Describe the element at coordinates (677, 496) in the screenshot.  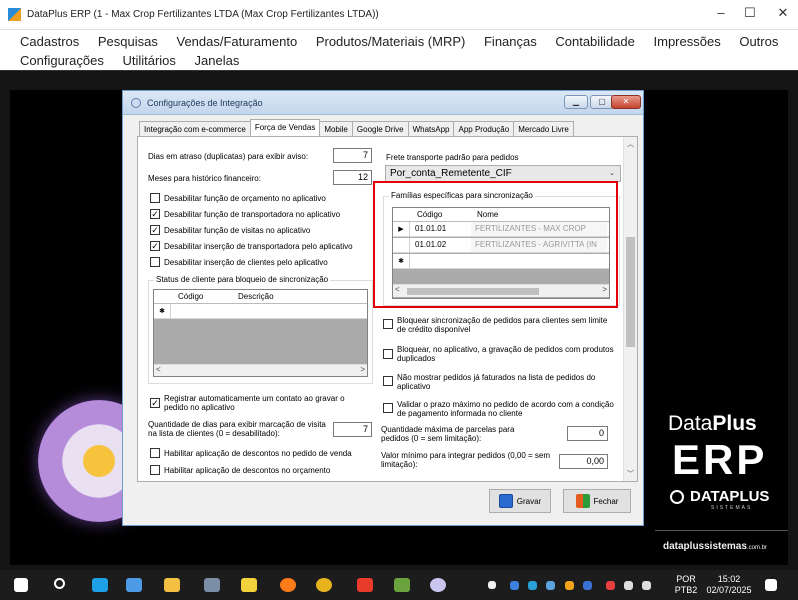
I see `dataplus-mark-icon` at that location.